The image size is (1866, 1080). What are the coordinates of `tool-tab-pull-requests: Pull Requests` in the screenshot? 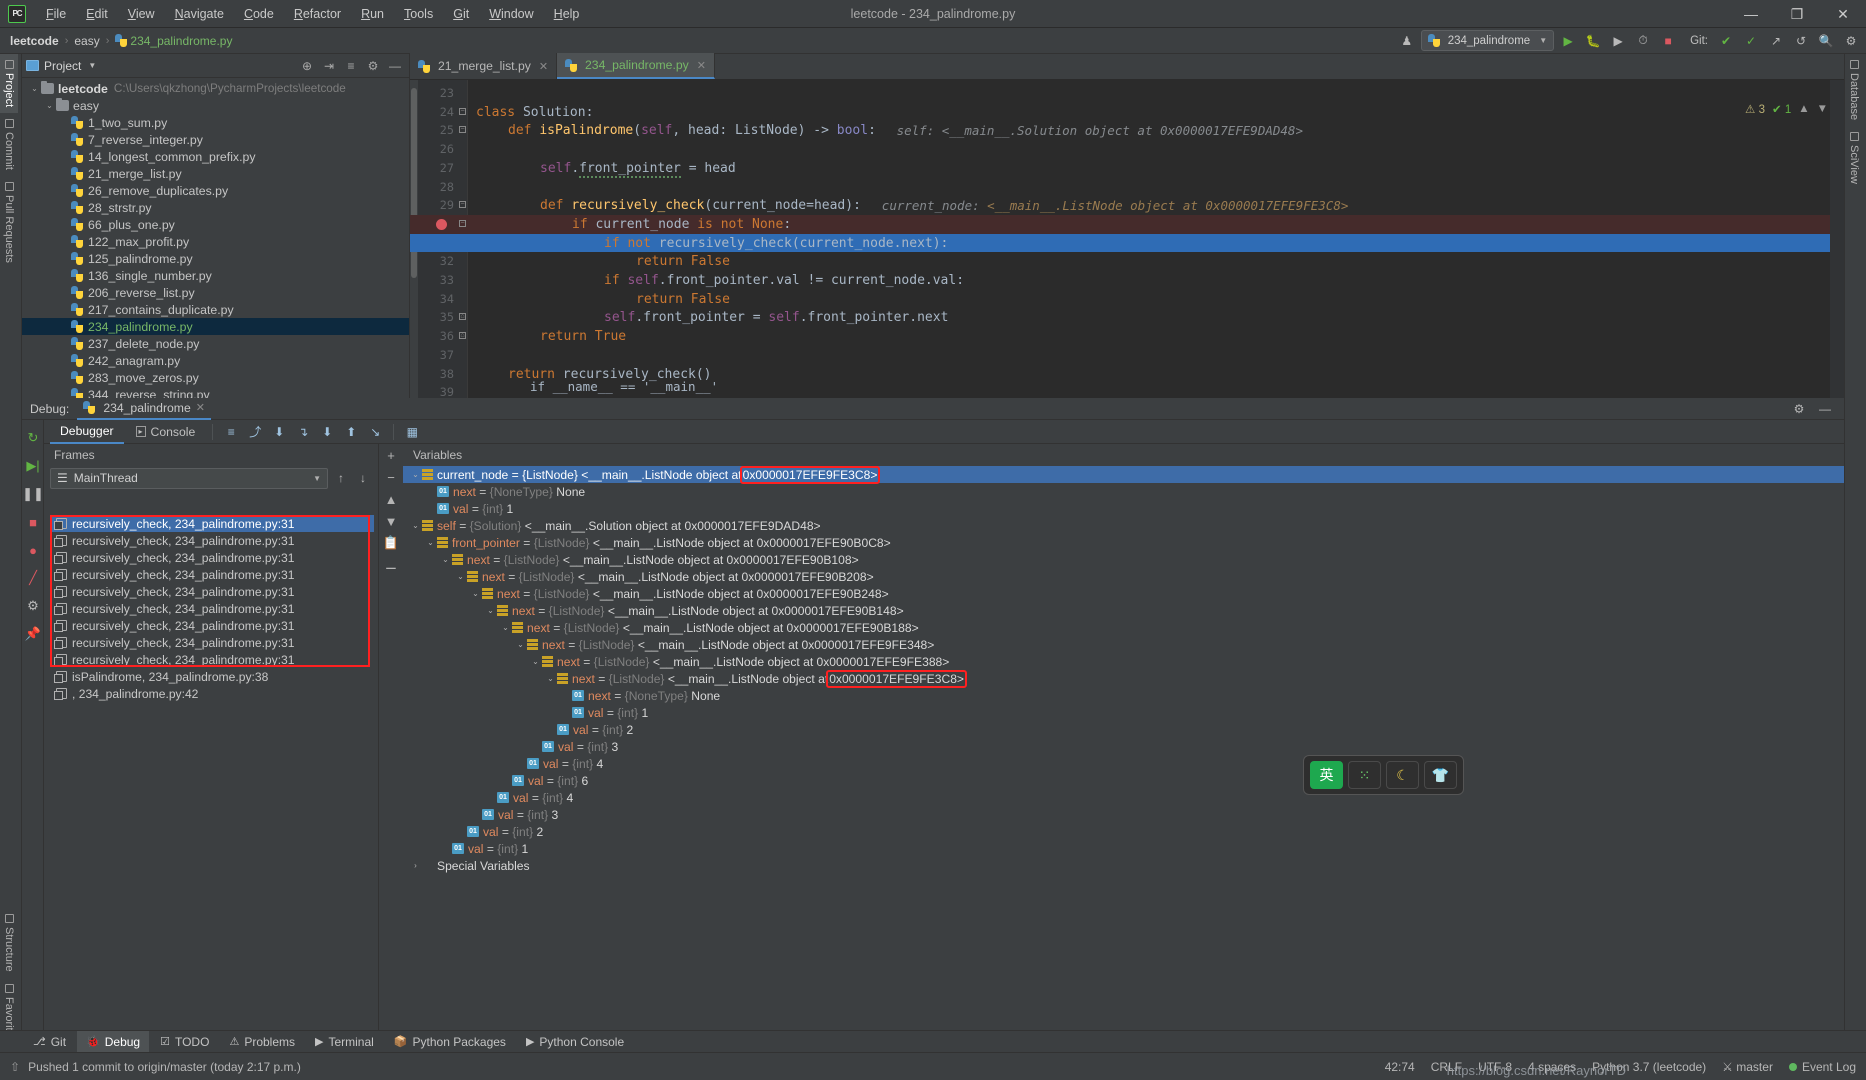 It's located at (9, 222).